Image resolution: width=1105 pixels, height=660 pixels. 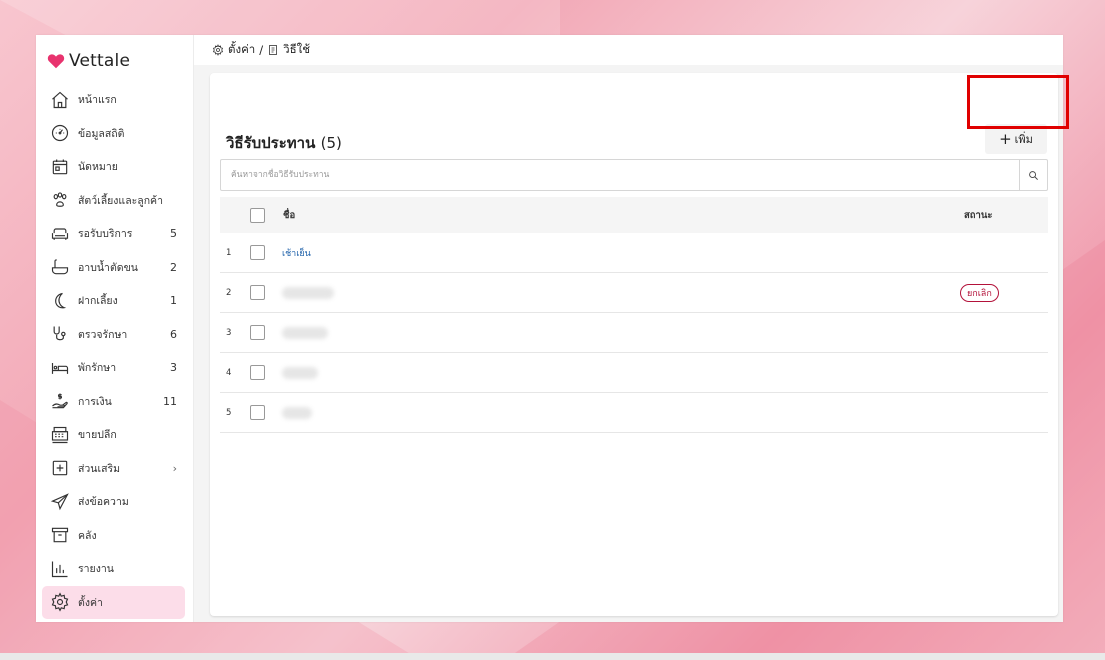 I want to click on sidebar-item-retail: ขายปลีก, so click(x=113, y=435).